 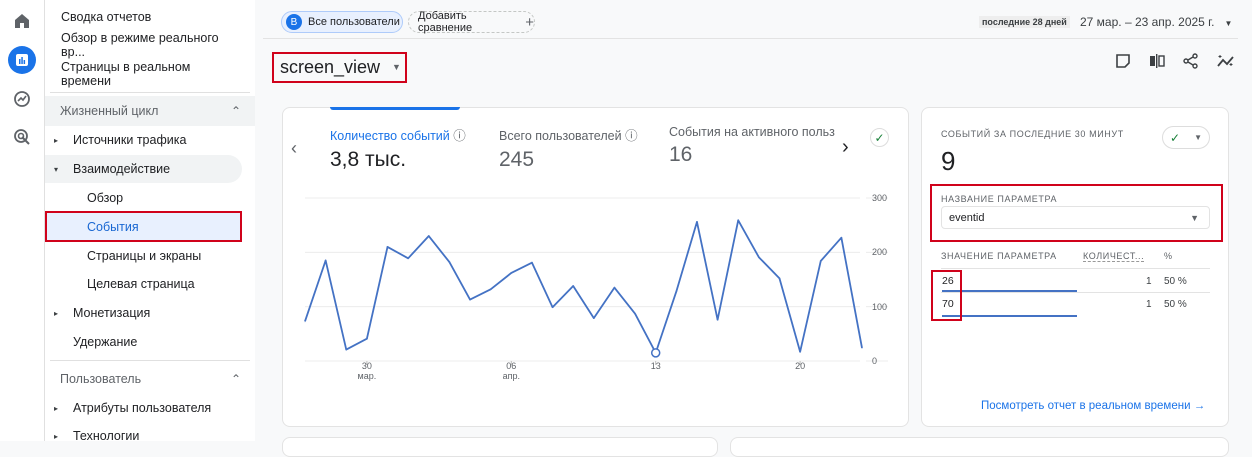 What do you see at coordinates (656, 353) in the screenshot?
I see `highlighted-point` at bounding box center [656, 353].